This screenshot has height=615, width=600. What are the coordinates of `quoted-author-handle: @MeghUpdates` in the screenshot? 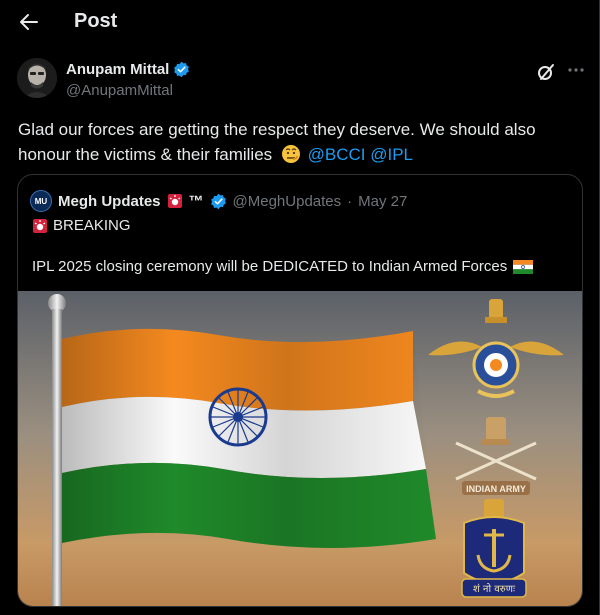 It's located at (287, 201).